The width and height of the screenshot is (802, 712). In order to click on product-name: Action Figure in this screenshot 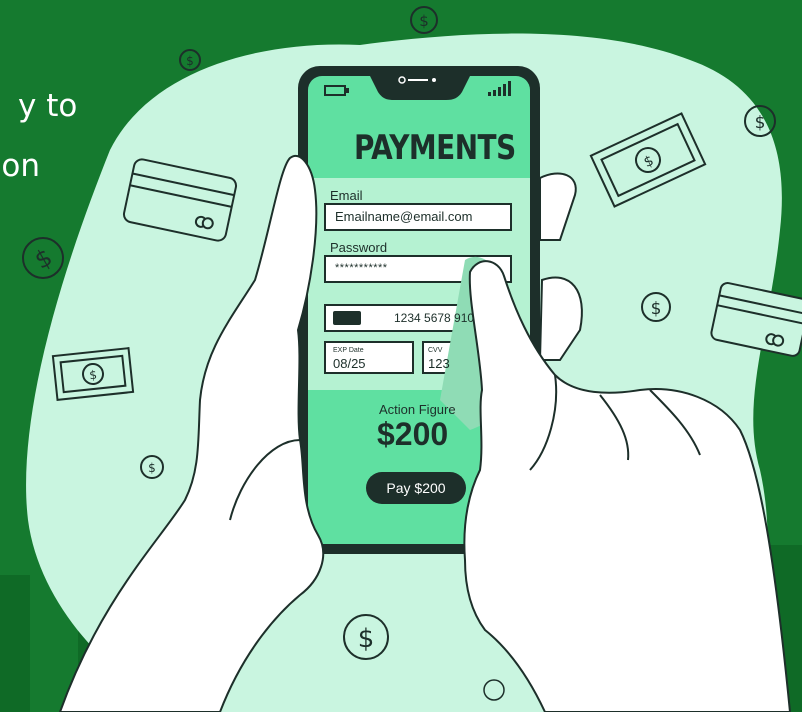, I will do `click(417, 409)`.